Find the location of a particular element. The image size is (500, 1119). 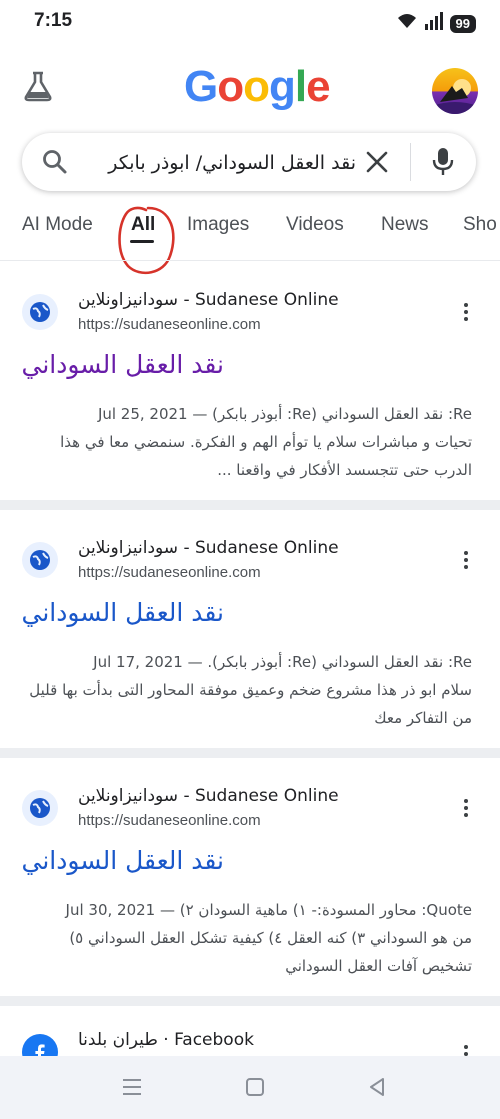

signal-icon is located at coordinates (434, 23).